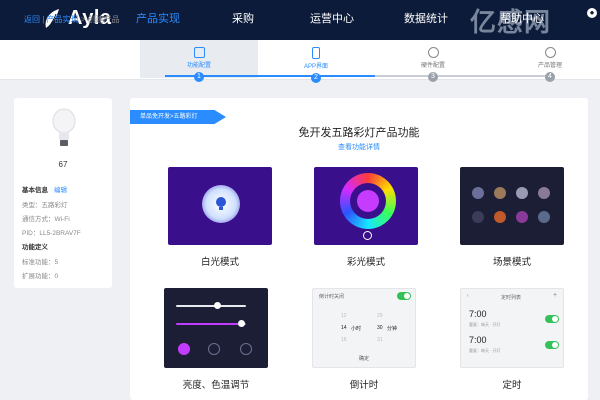 Image resolution: width=600 pixels, height=400 pixels. I want to click on phone-icon, so click(316, 53).